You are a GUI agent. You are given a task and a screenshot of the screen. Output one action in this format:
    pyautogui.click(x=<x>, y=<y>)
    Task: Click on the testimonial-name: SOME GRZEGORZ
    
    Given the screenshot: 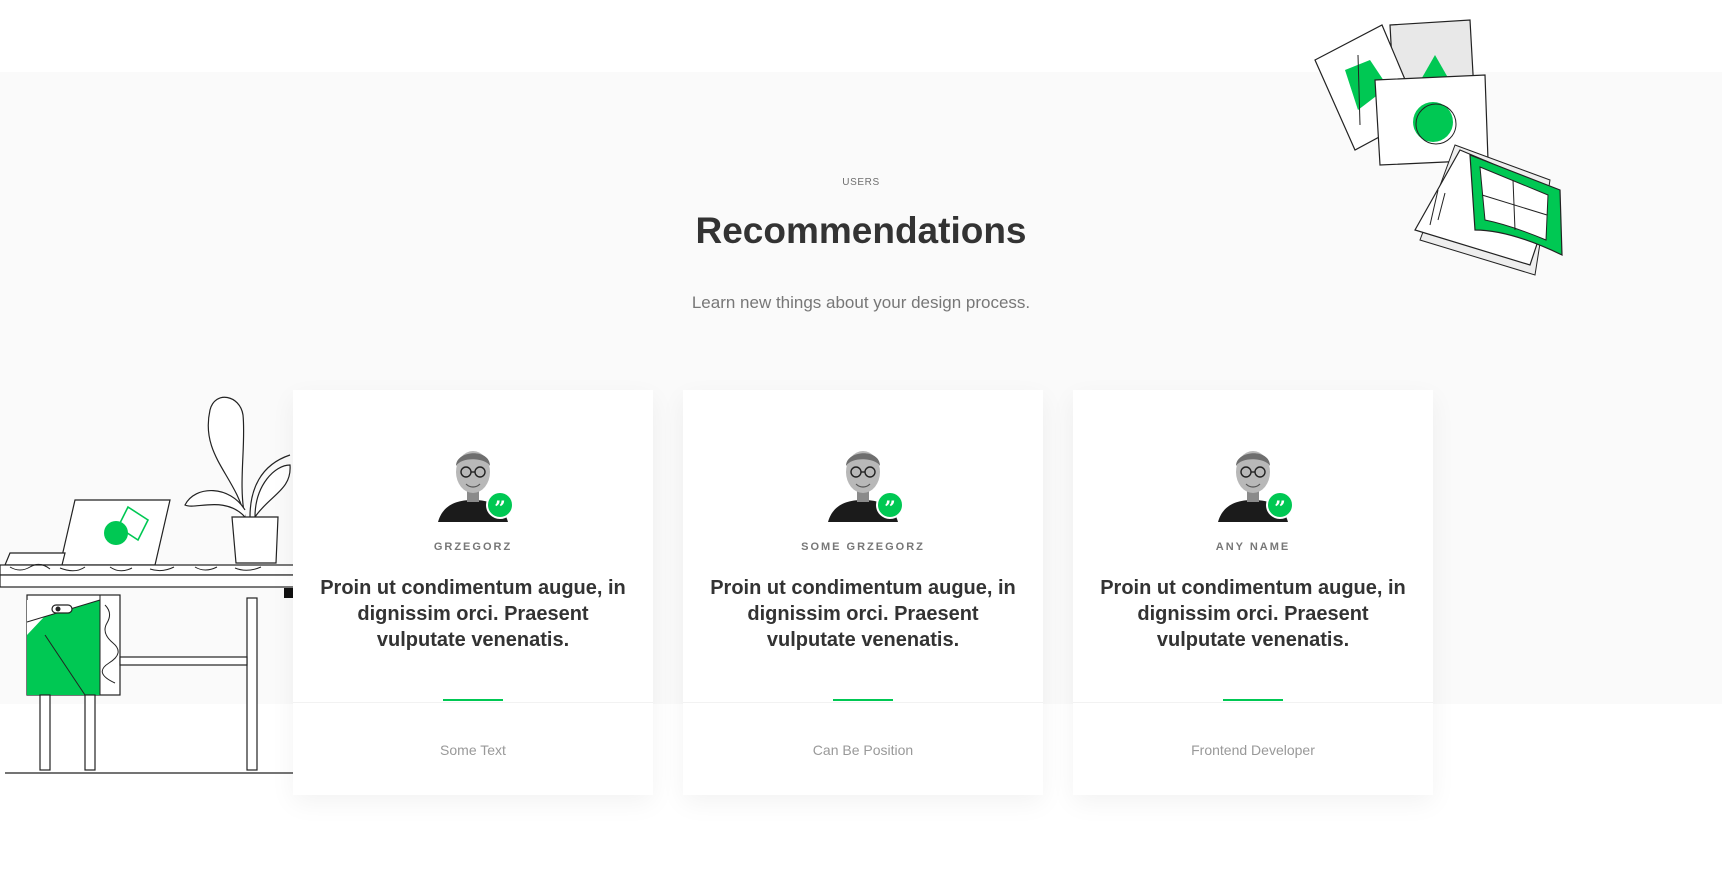 What is the action you would take?
    pyautogui.click(x=863, y=547)
    